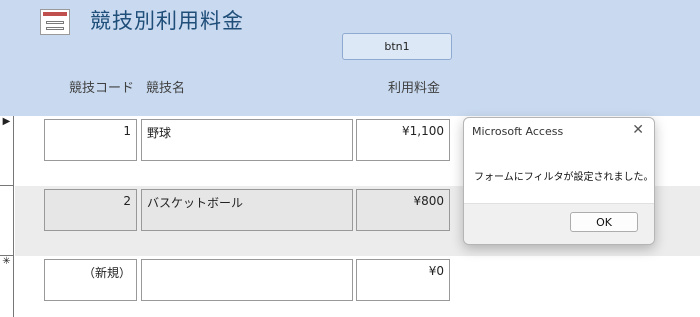  What do you see at coordinates (167, 21) in the screenshot?
I see `form-title: 競技別利用料金` at bounding box center [167, 21].